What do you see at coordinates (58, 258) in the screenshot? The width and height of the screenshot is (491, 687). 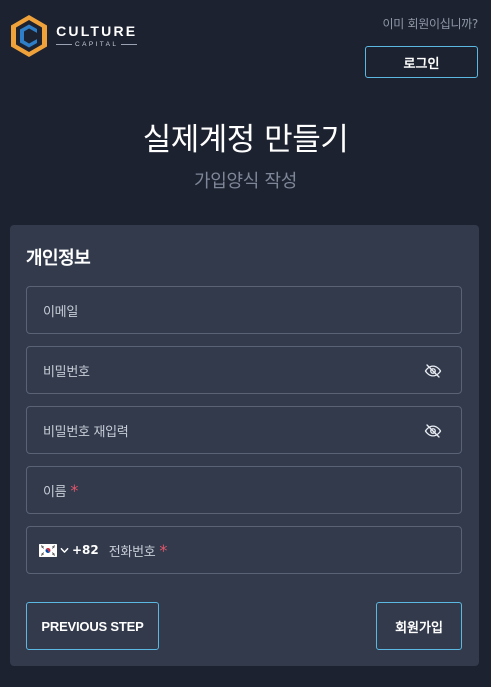 I see `section-title: 개인정보` at bounding box center [58, 258].